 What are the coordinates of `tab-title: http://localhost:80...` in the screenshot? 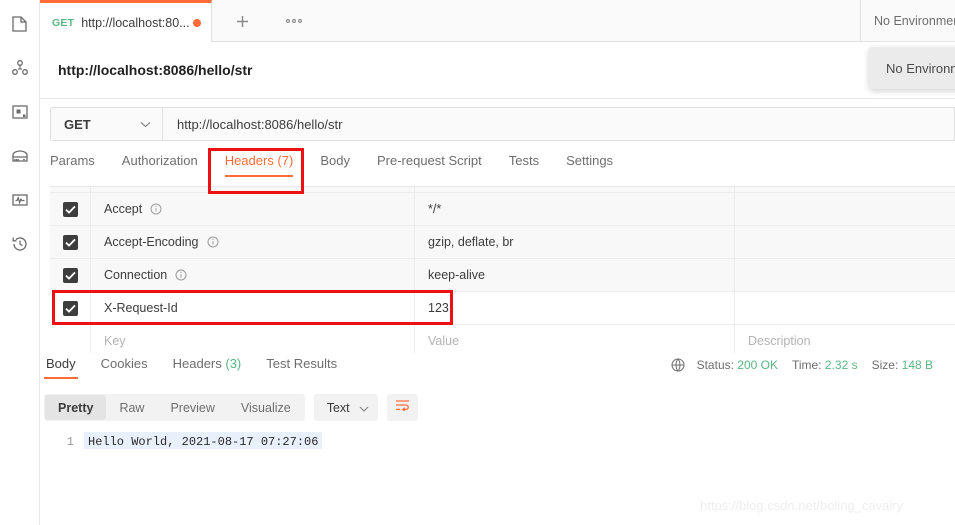 It's located at (135, 22).